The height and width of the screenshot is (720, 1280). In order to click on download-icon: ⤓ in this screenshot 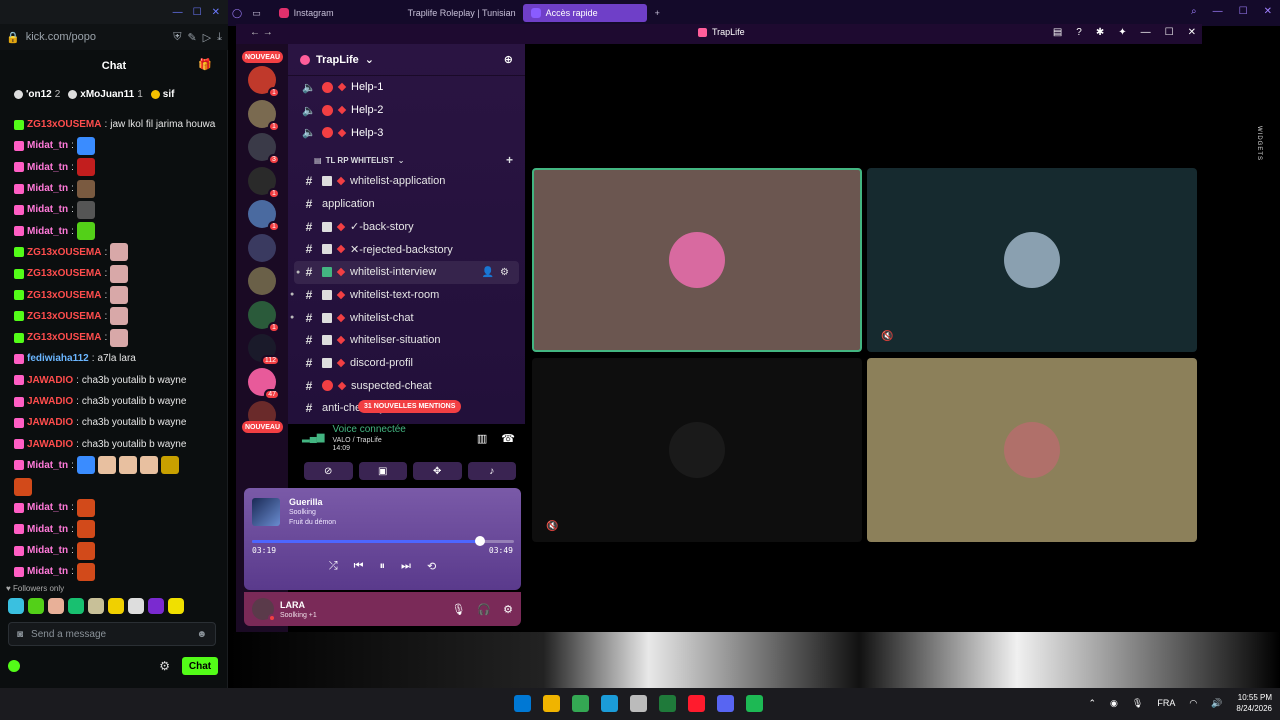, I will do `click(219, 37)`.